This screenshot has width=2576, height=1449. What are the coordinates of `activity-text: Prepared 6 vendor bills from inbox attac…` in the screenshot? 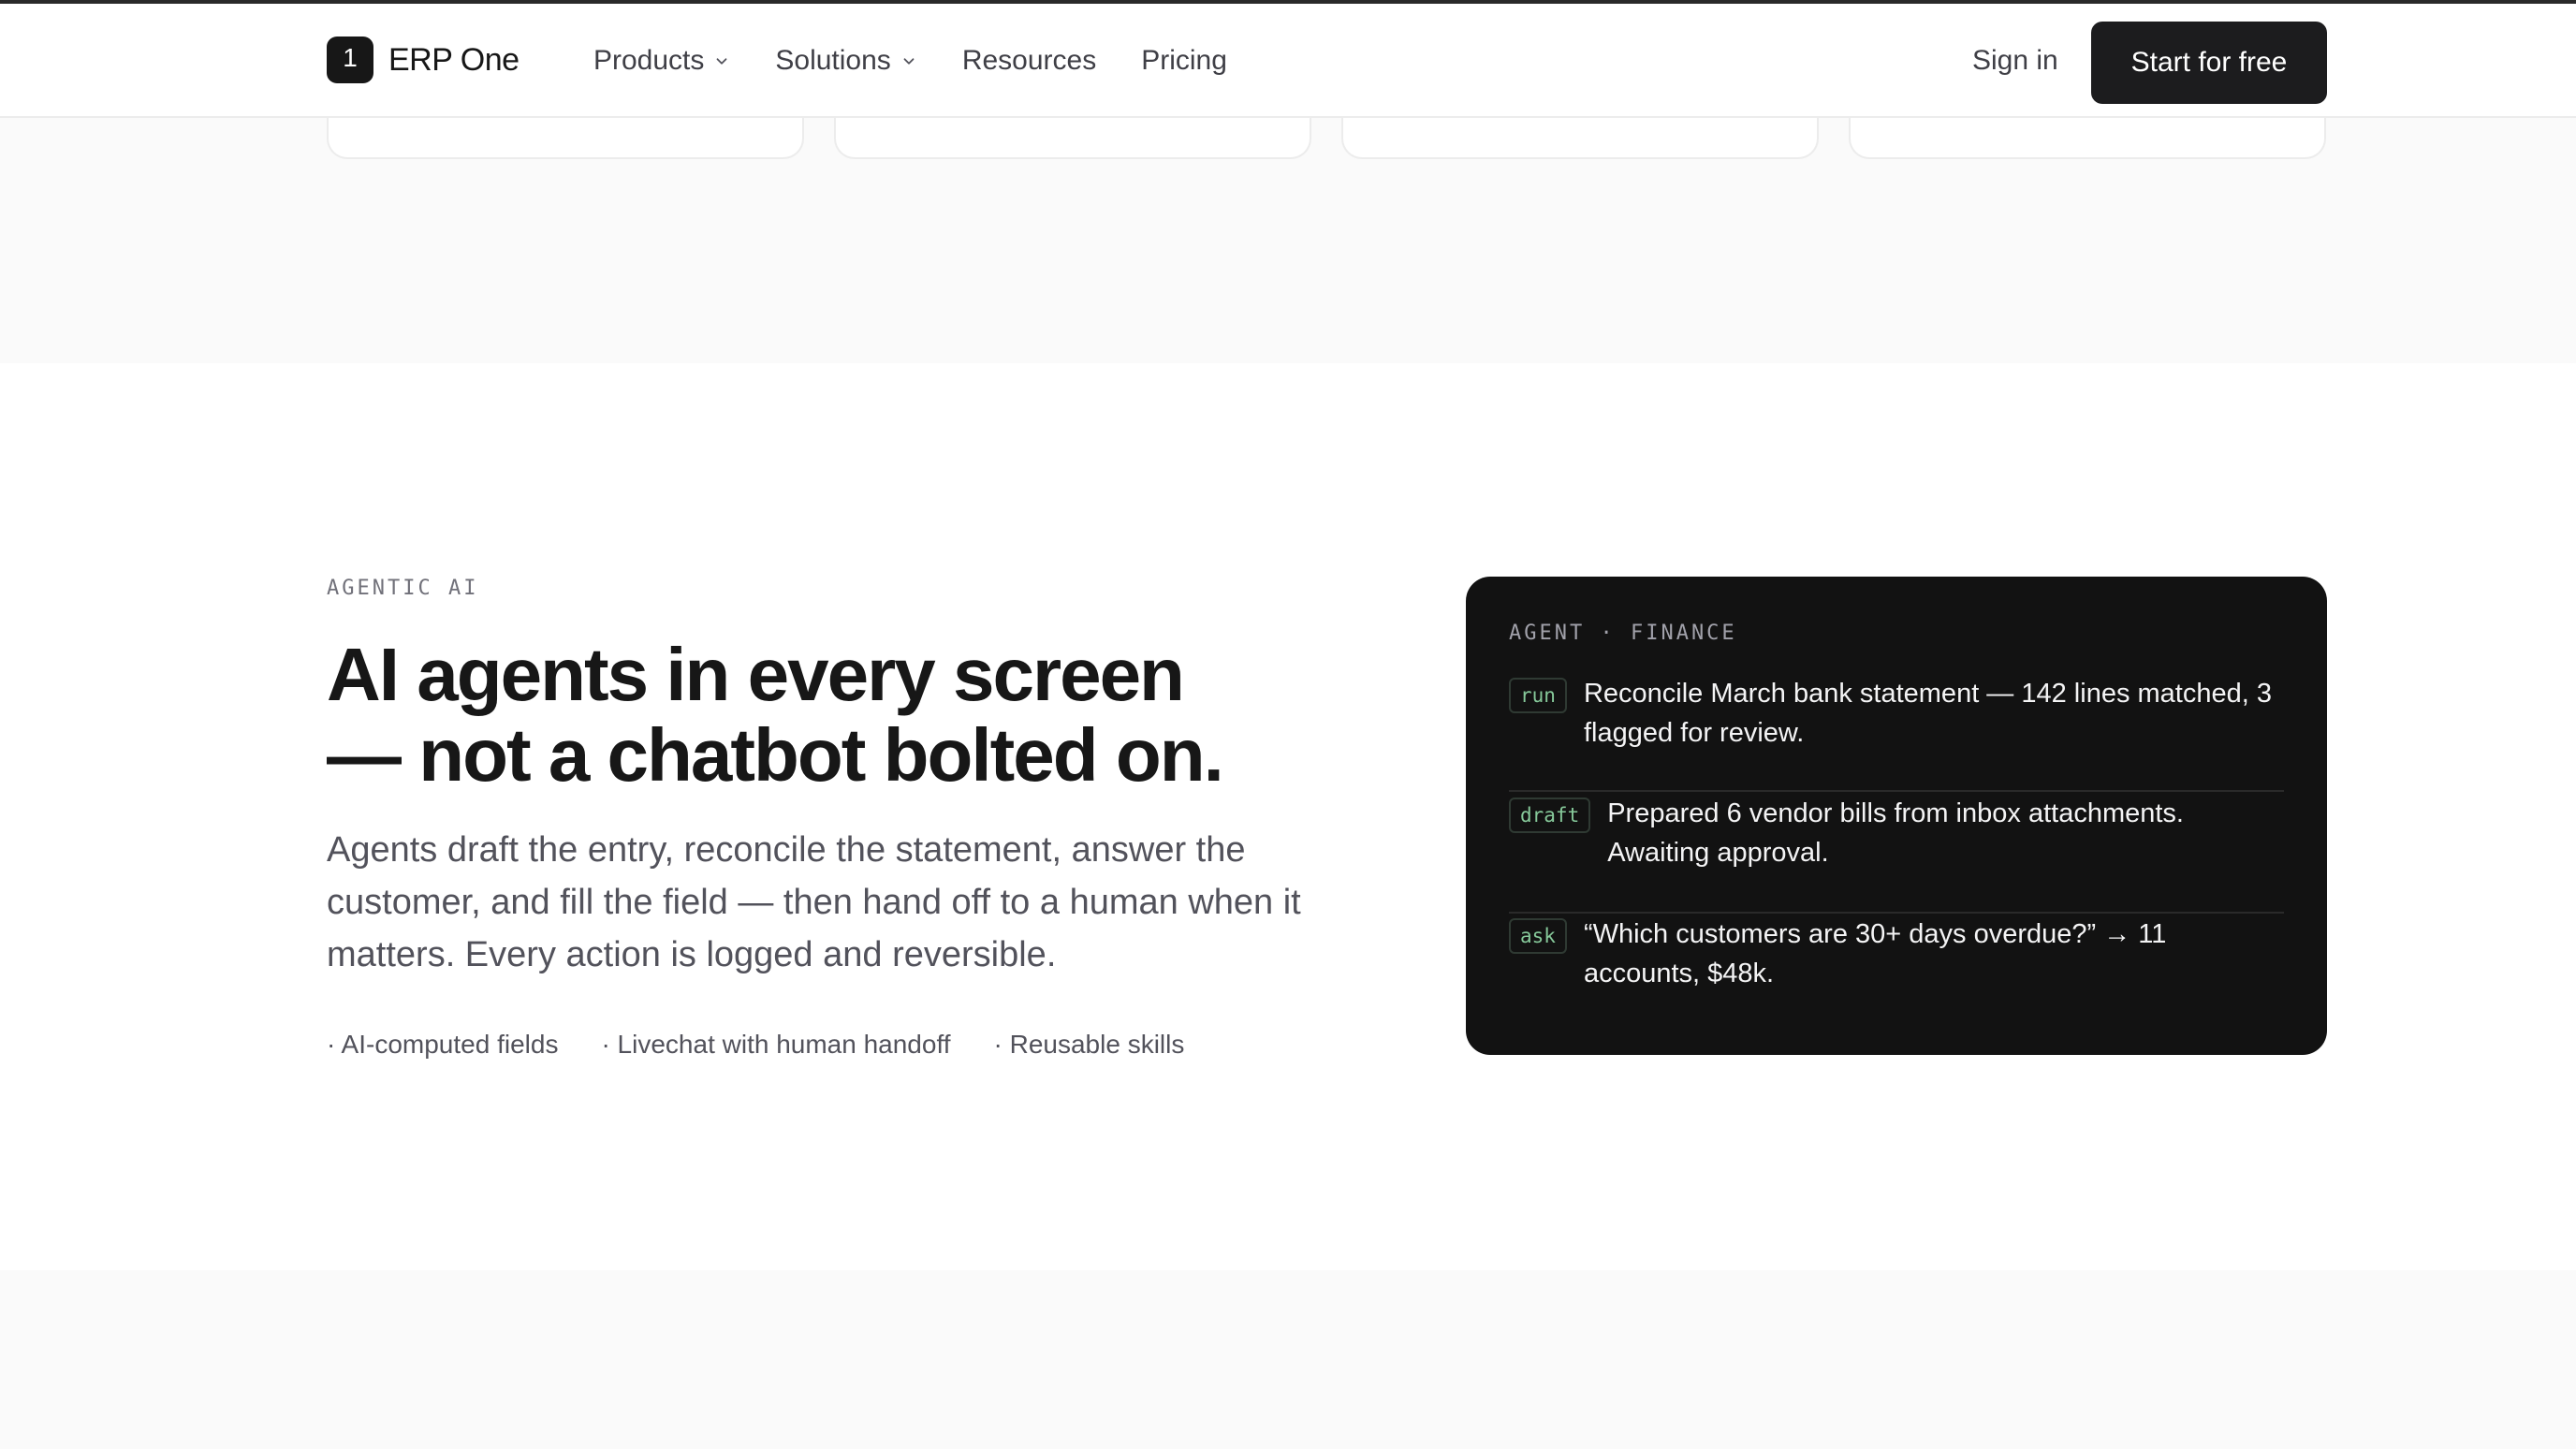 It's located at (1895, 833).